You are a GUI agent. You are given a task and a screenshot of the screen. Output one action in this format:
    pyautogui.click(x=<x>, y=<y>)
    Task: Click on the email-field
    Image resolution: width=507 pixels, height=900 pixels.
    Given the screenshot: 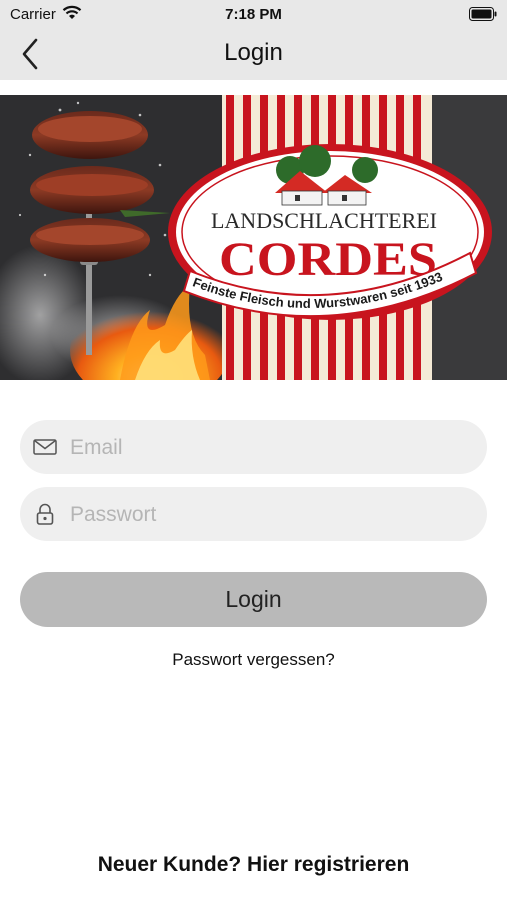 What is the action you would take?
    pyautogui.click(x=253, y=448)
    